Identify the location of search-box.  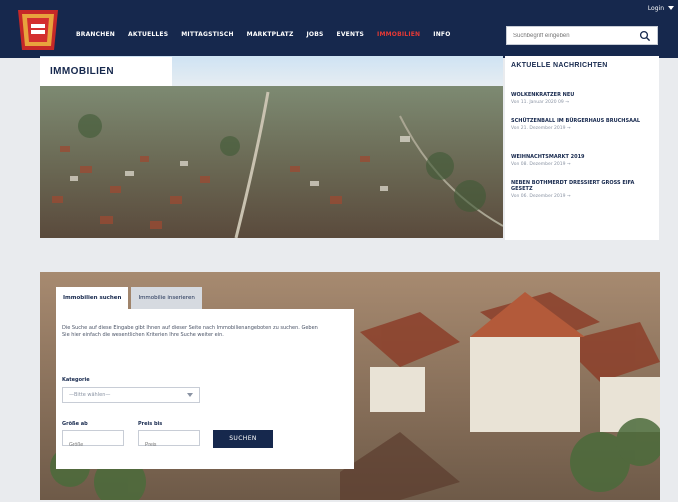
(582, 35).